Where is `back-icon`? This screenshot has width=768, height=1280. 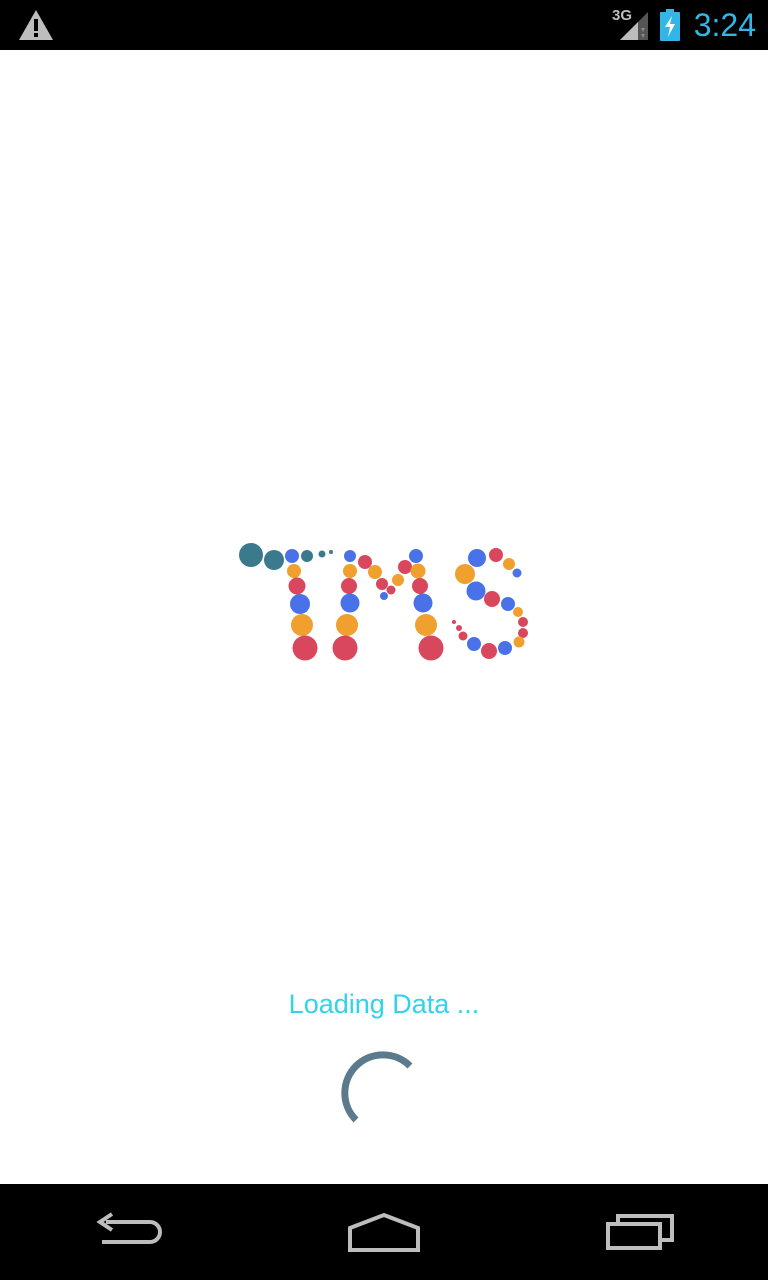 back-icon is located at coordinates (129, 1228).